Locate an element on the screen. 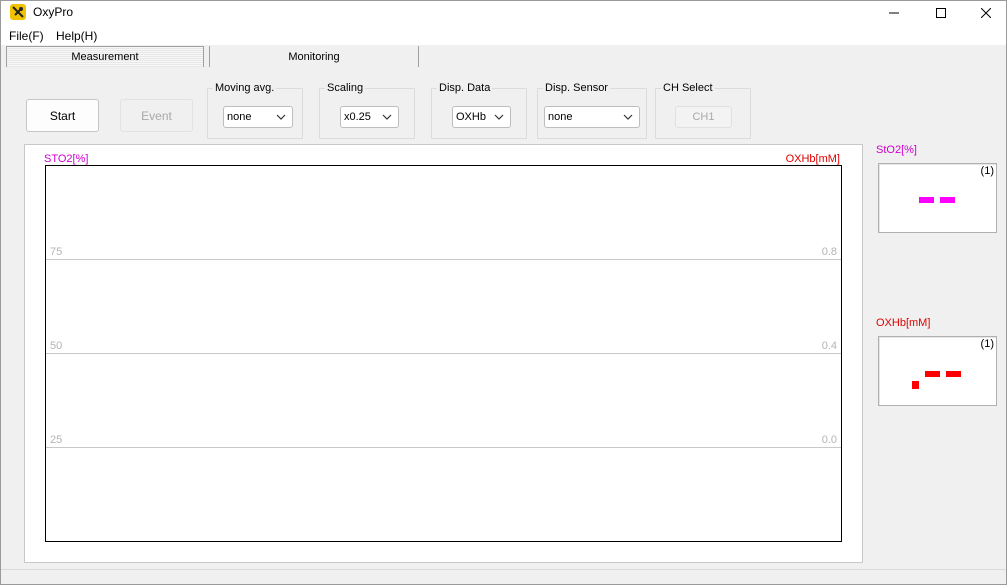 The height and width of the screenshot is (585, 1007). oxhb-monitor-box: (1) is located at coordinates (937, 371).